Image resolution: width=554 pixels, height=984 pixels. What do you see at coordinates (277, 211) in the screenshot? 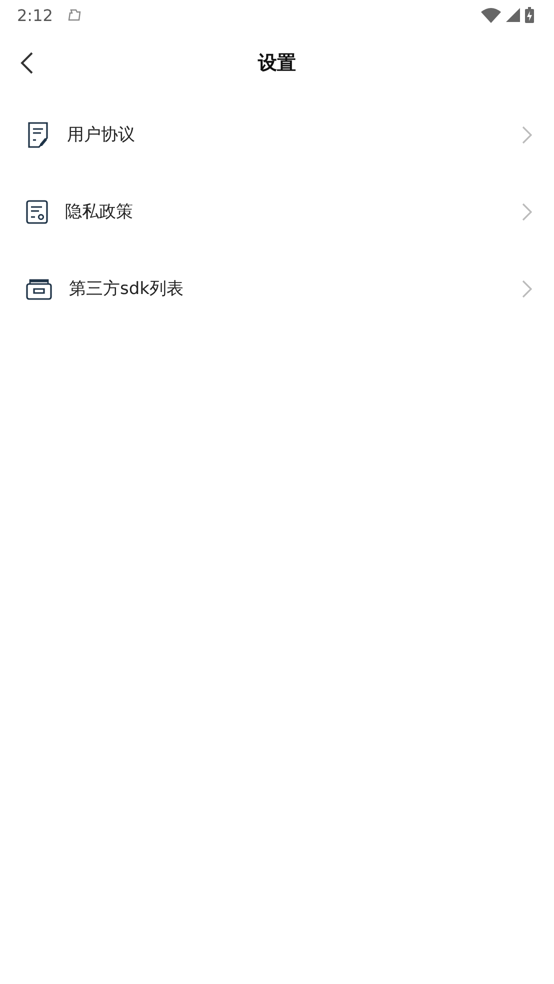
I see `settings-item: 隐私政策` at bounding box center [277, 211].